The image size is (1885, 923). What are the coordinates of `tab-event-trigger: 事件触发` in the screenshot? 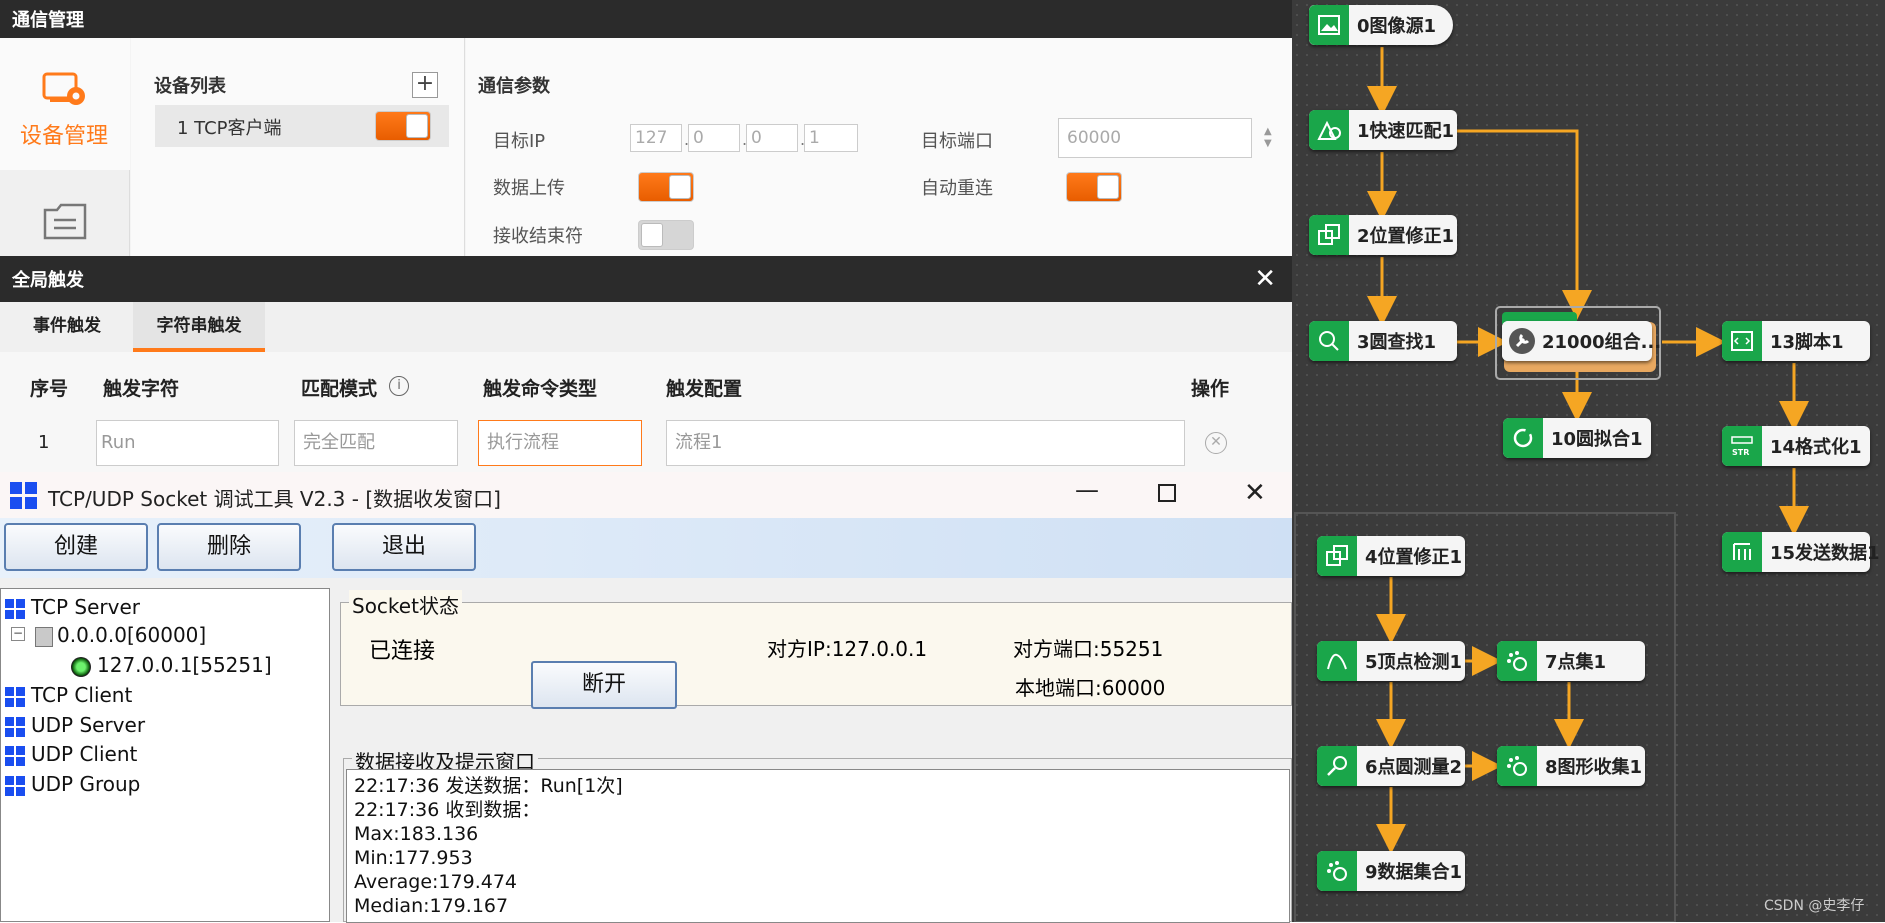 It's located at (67, 327).